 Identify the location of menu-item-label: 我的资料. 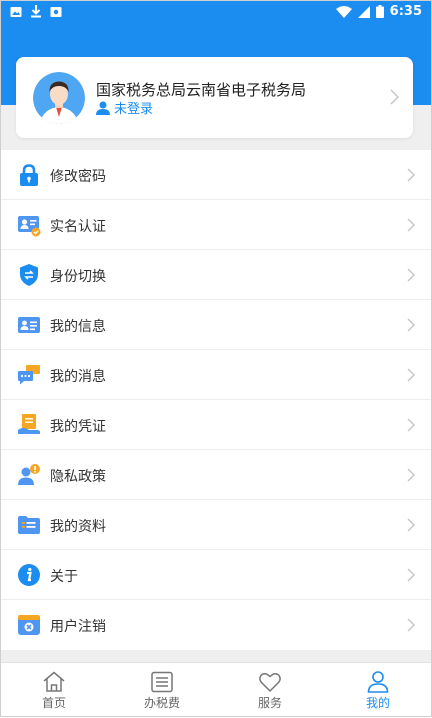
(78, 527).